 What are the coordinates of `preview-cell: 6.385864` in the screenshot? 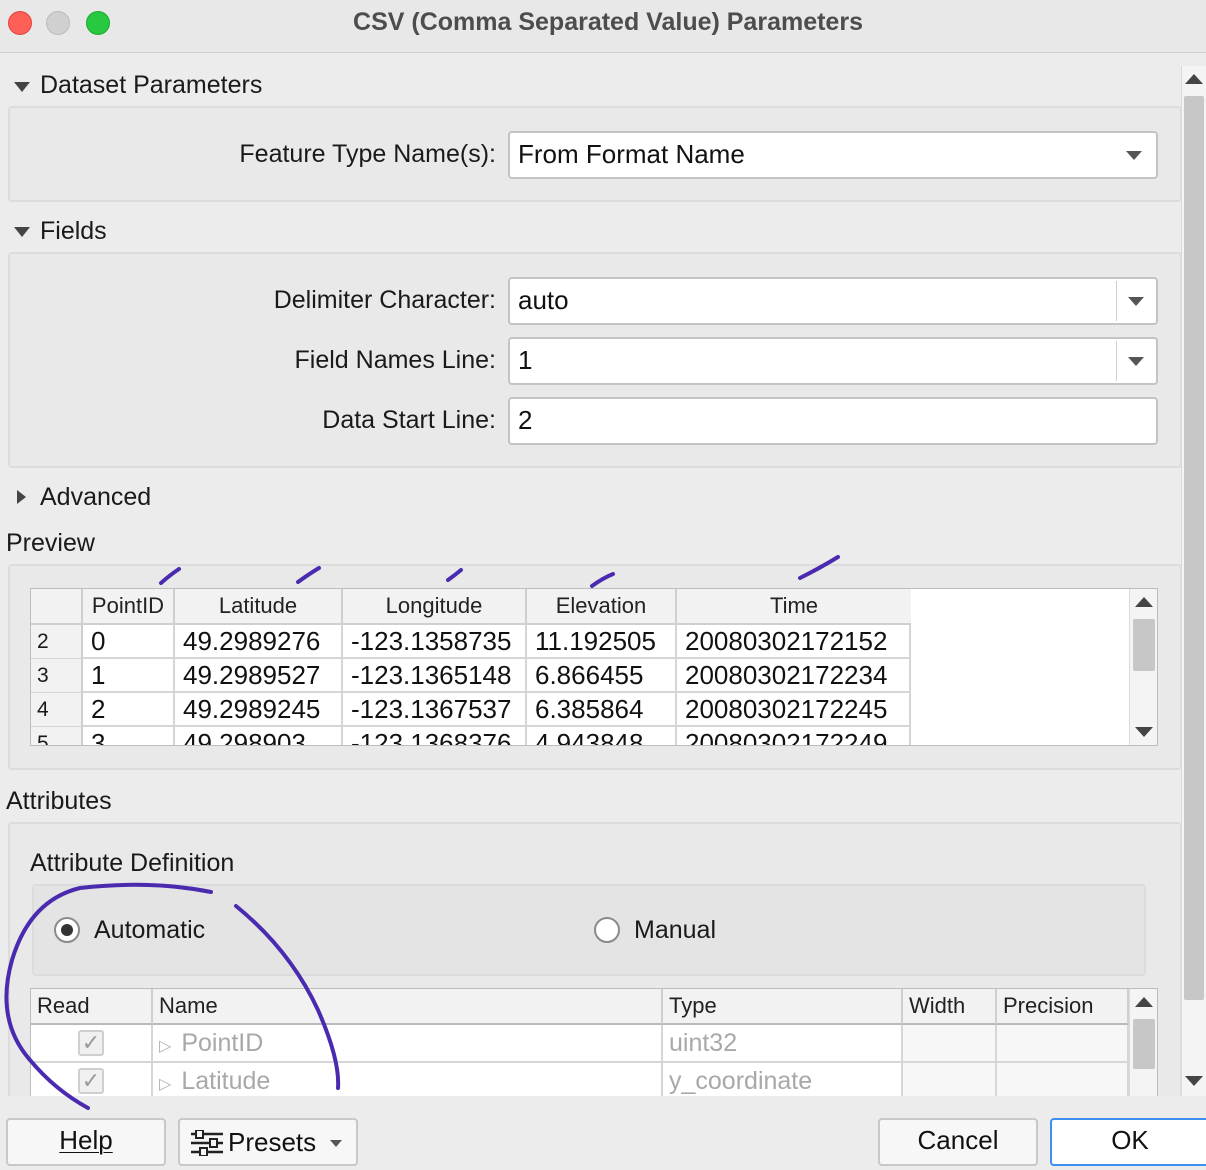 It's located at (602, 710).